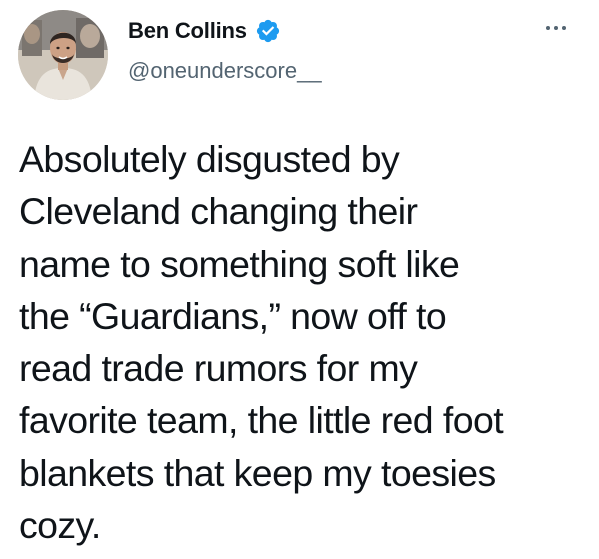 Image resolution: width=599 pixels, height=559 pixels. I want to click on avatar-image, so click(63, 55).